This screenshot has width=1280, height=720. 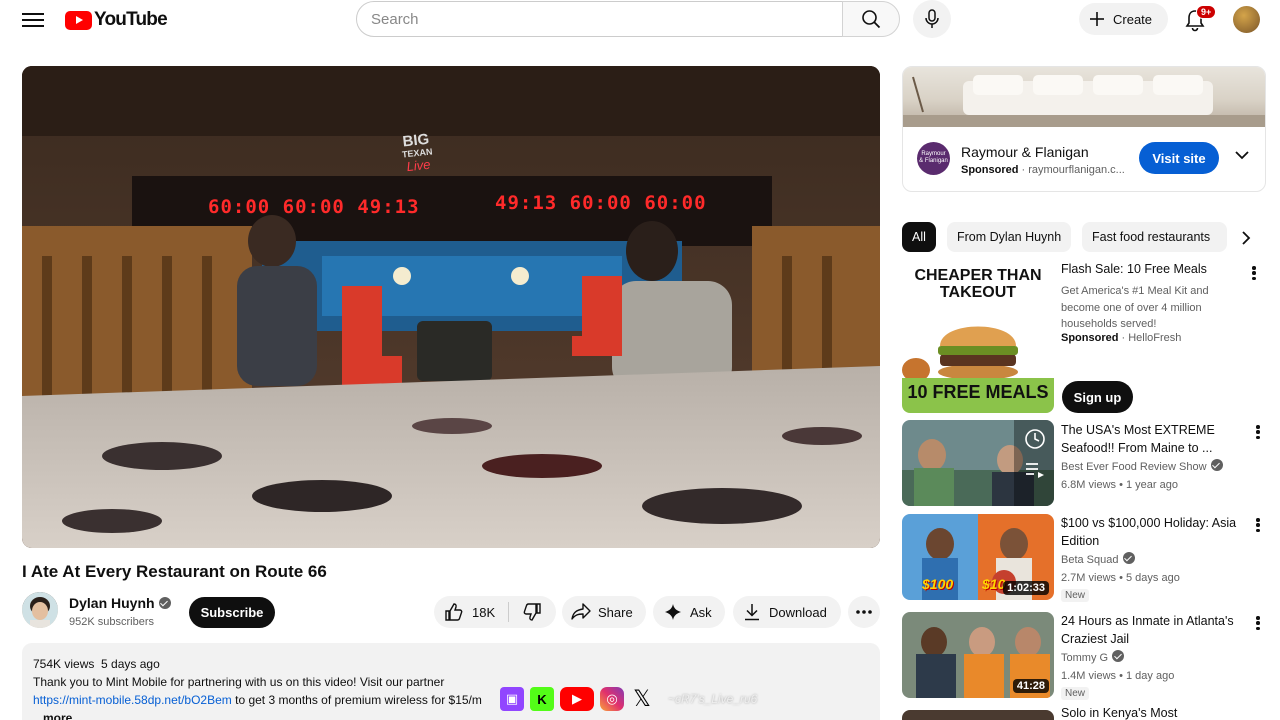 What do you see at coordinates (174, 571) in the screenshot?
I see `video-title: I Ate At Every Restaurant on Route 66` at bounding box center [174, 571].